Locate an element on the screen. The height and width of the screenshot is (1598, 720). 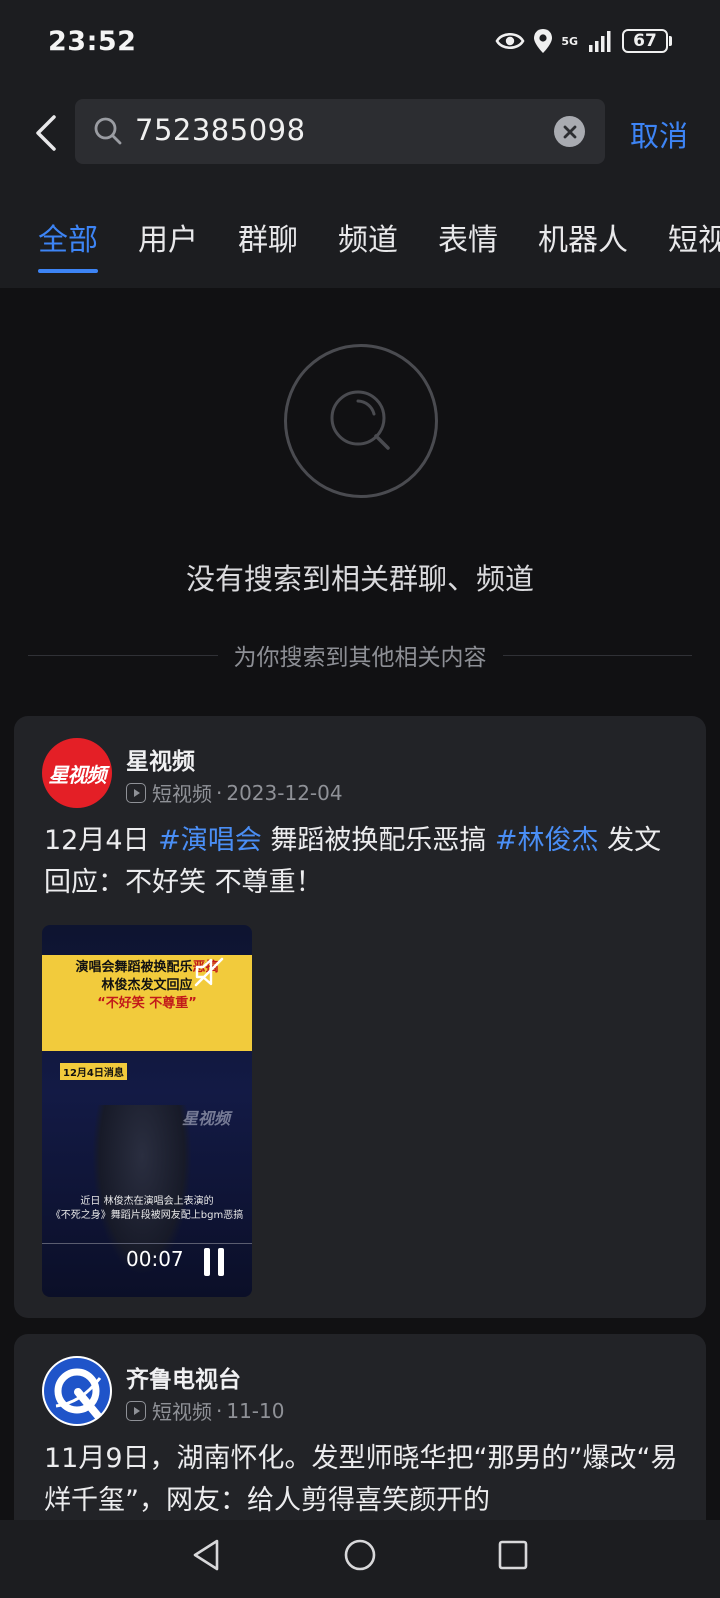
close-icon is located at coordinates (569, 131).